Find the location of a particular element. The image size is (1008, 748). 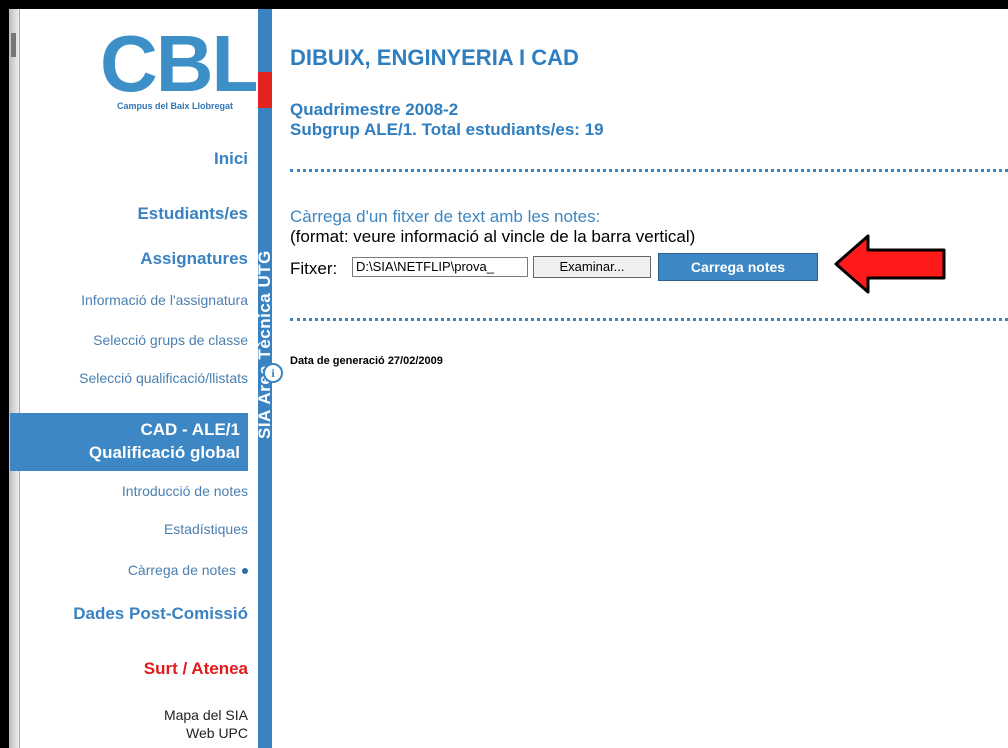

active-line2: Qualificació global is located at coordinates (164, 452).